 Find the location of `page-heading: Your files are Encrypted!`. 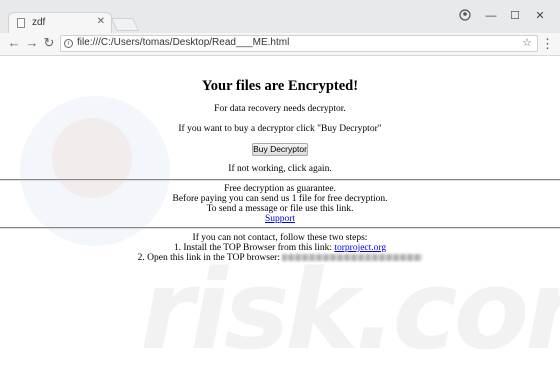

page-heading: Your files are Encrypted! is located at coordinates (280, 86).